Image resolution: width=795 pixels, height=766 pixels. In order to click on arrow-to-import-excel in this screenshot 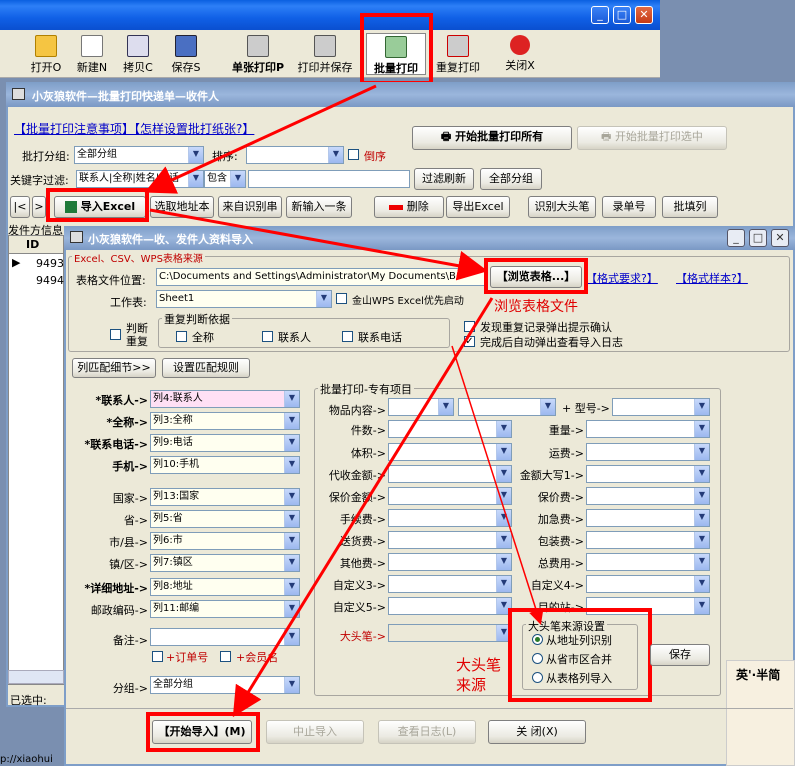, I will do `click(260, 139)`.